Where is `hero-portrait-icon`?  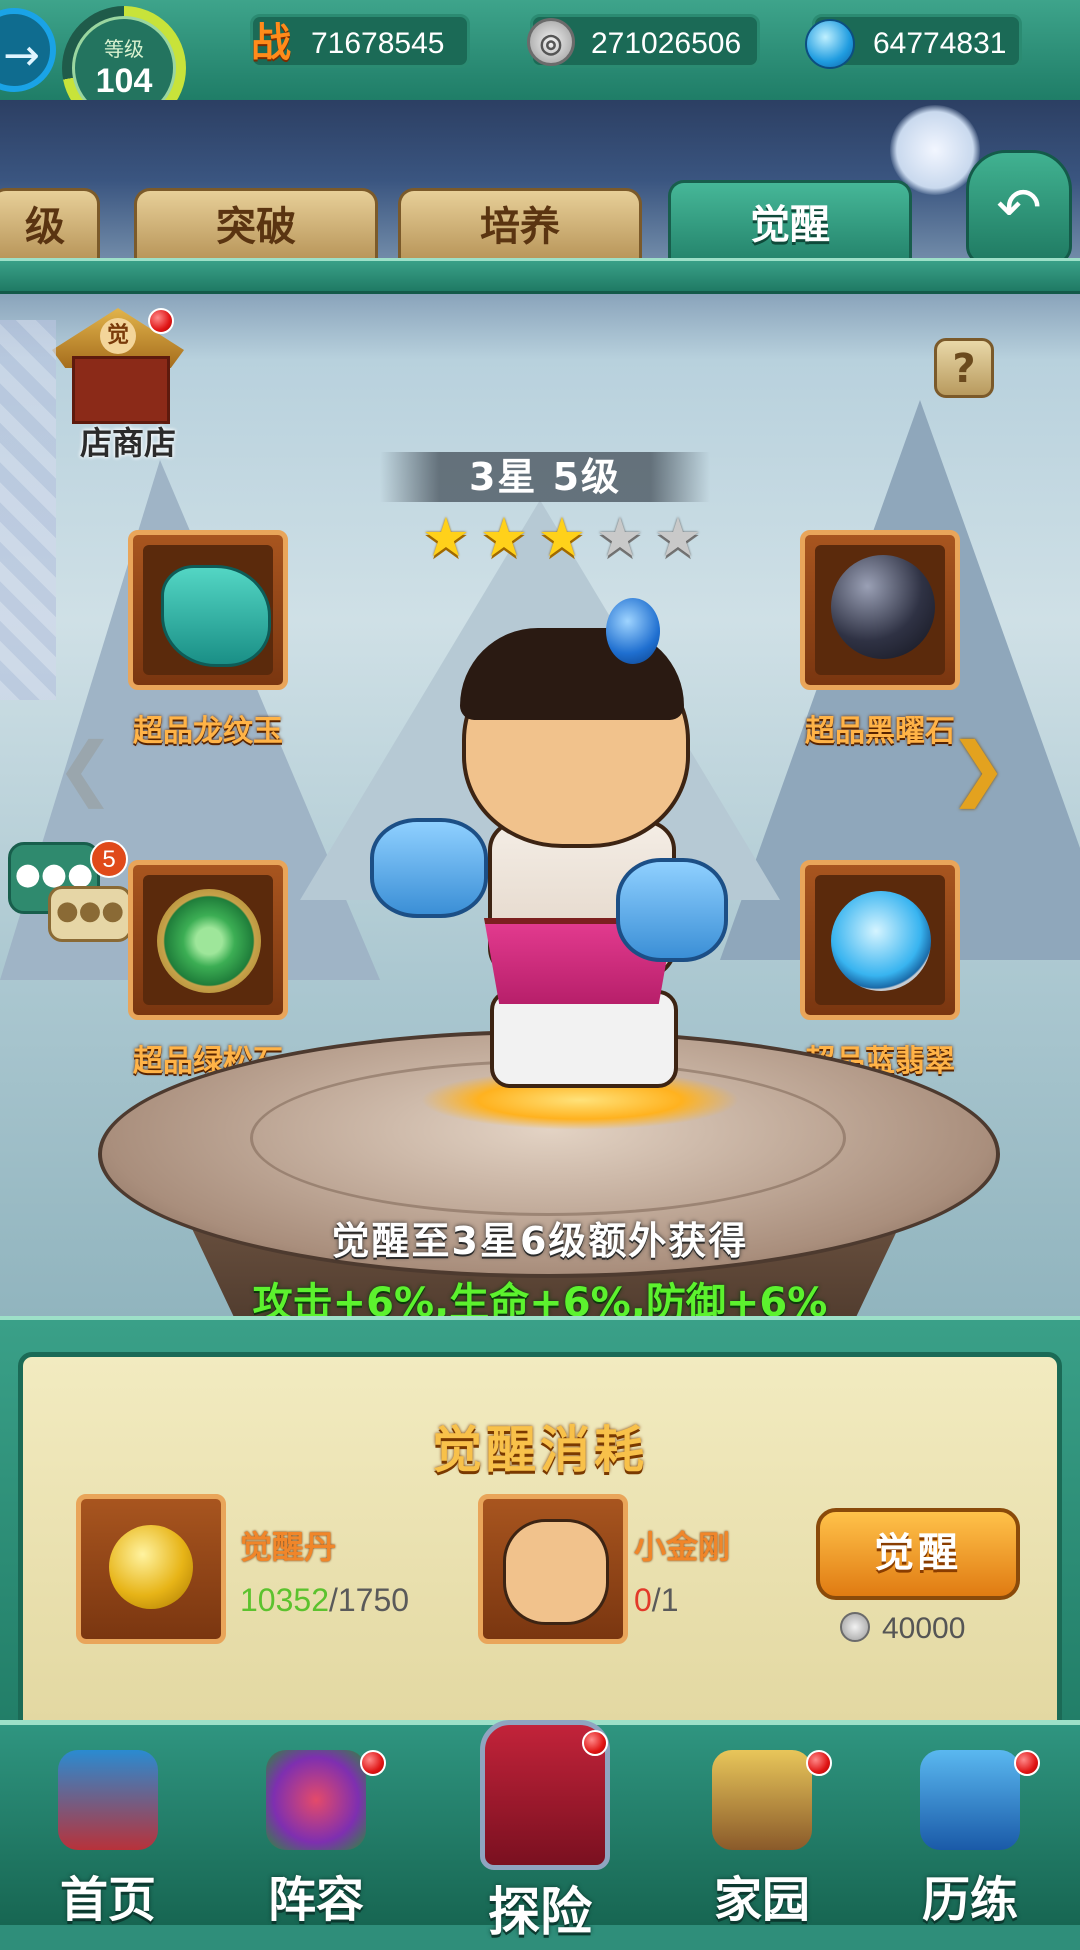
hero-portrait-icon is located at coordinates (556, 1572).